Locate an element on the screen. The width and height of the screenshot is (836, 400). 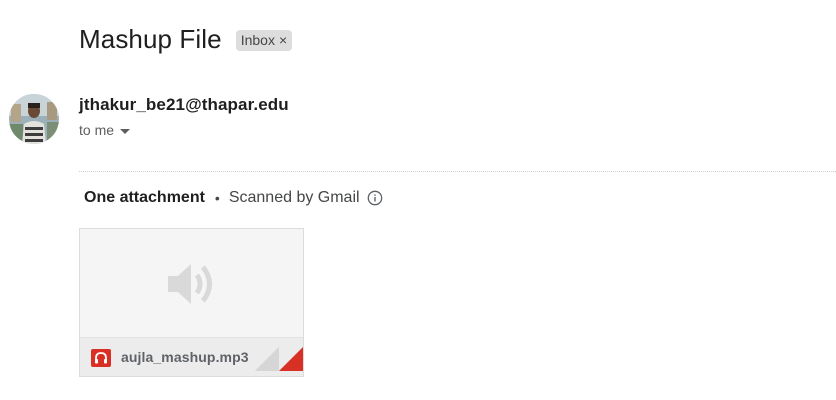
sender-avatar is located at coordinates (34, 119).